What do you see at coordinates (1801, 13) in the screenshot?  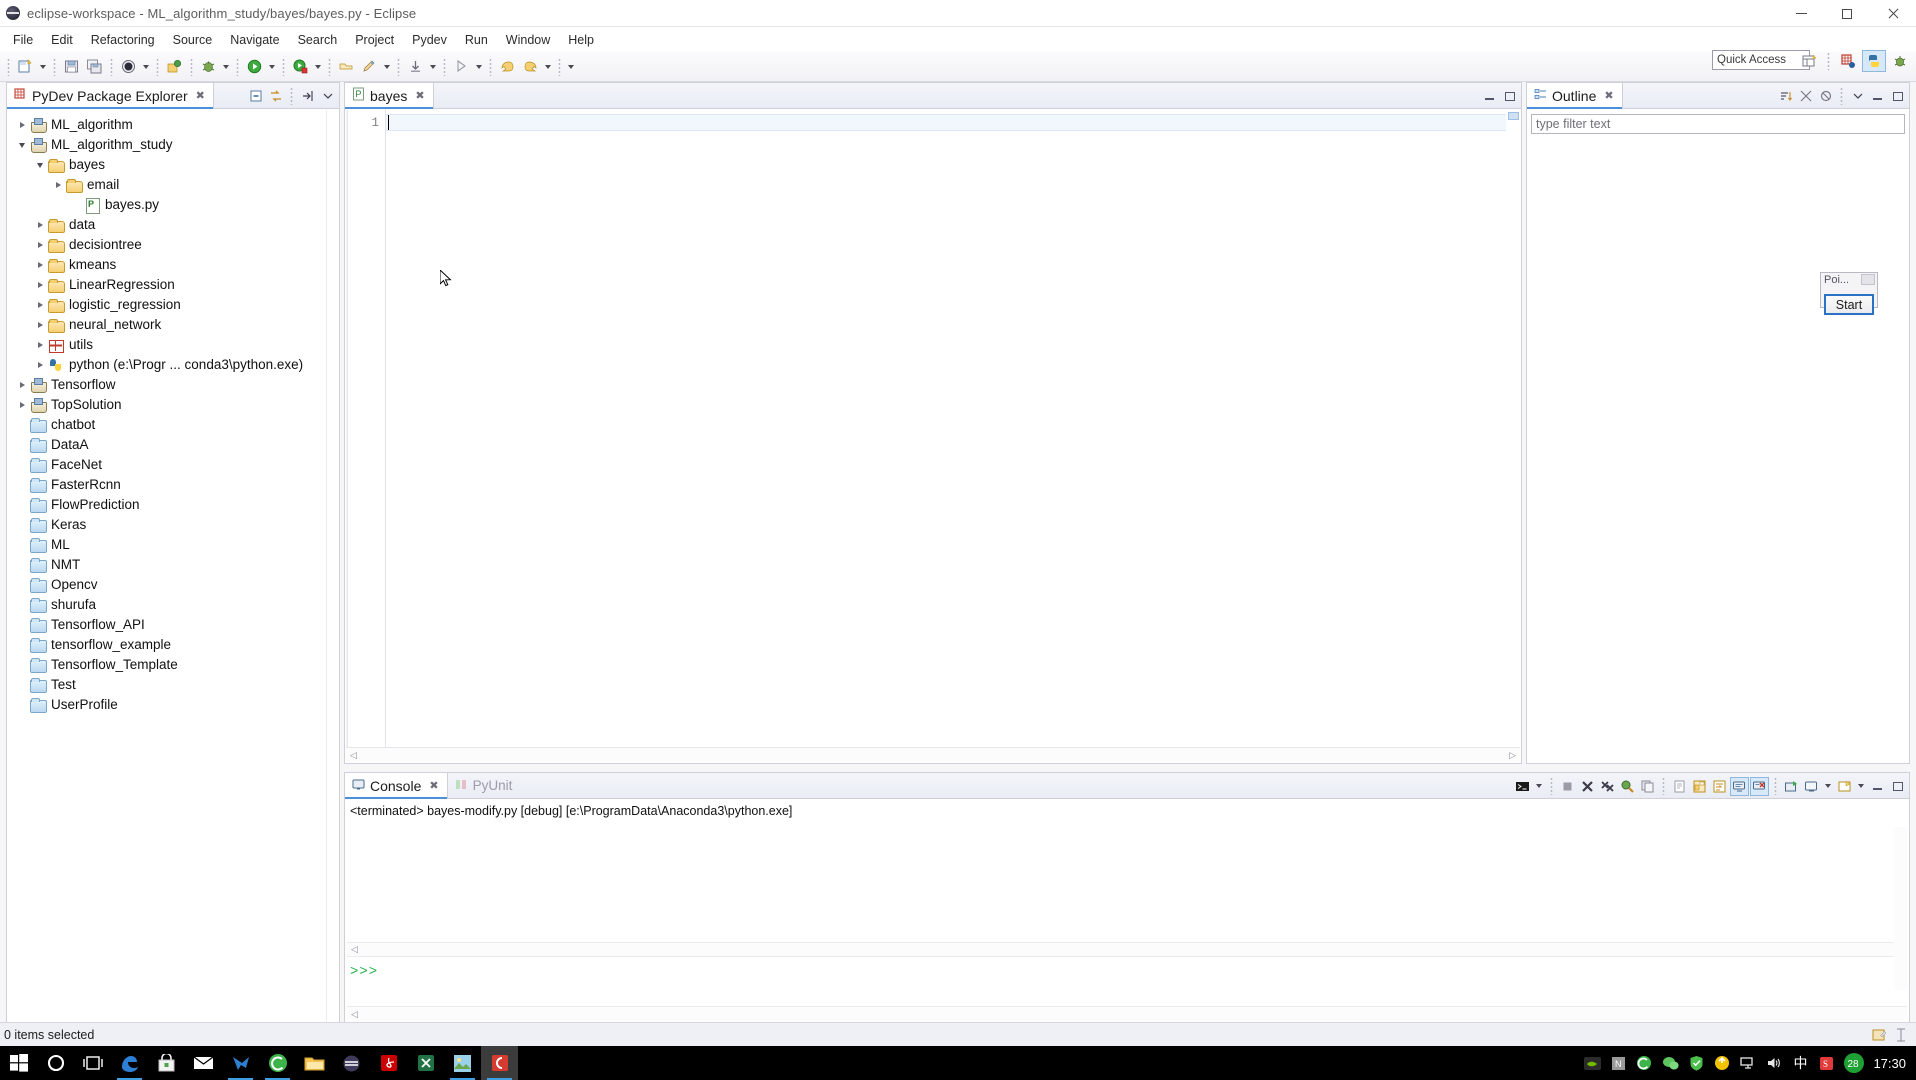 I see `minimize-button` at bounding box center [1801, 13].